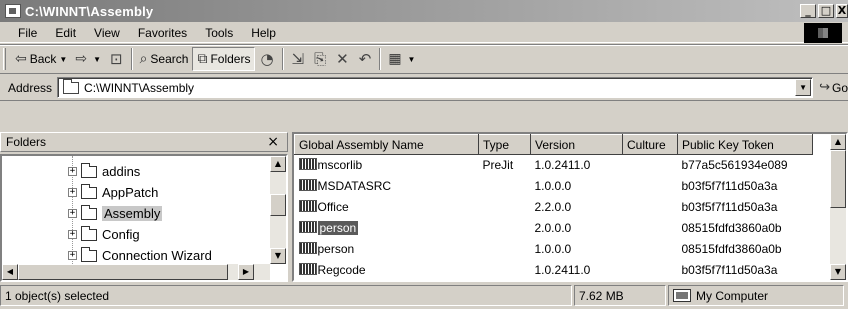 The image size is (848, 309). Describe the element at coordinates (732, 295) in the screenshot. I see `status-zone-label: My Computer` at that location.